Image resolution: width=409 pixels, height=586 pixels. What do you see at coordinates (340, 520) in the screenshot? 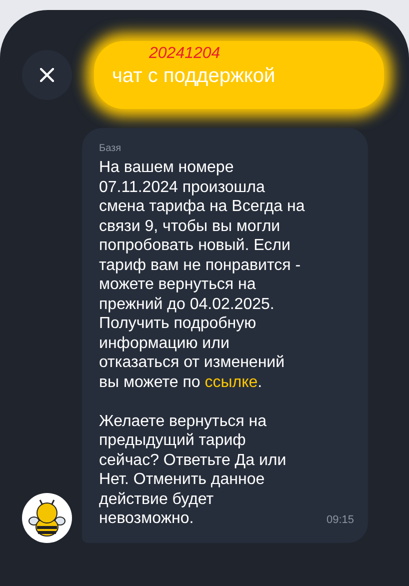
I see `message-time: 09:15` at bounding box center [340, 520].